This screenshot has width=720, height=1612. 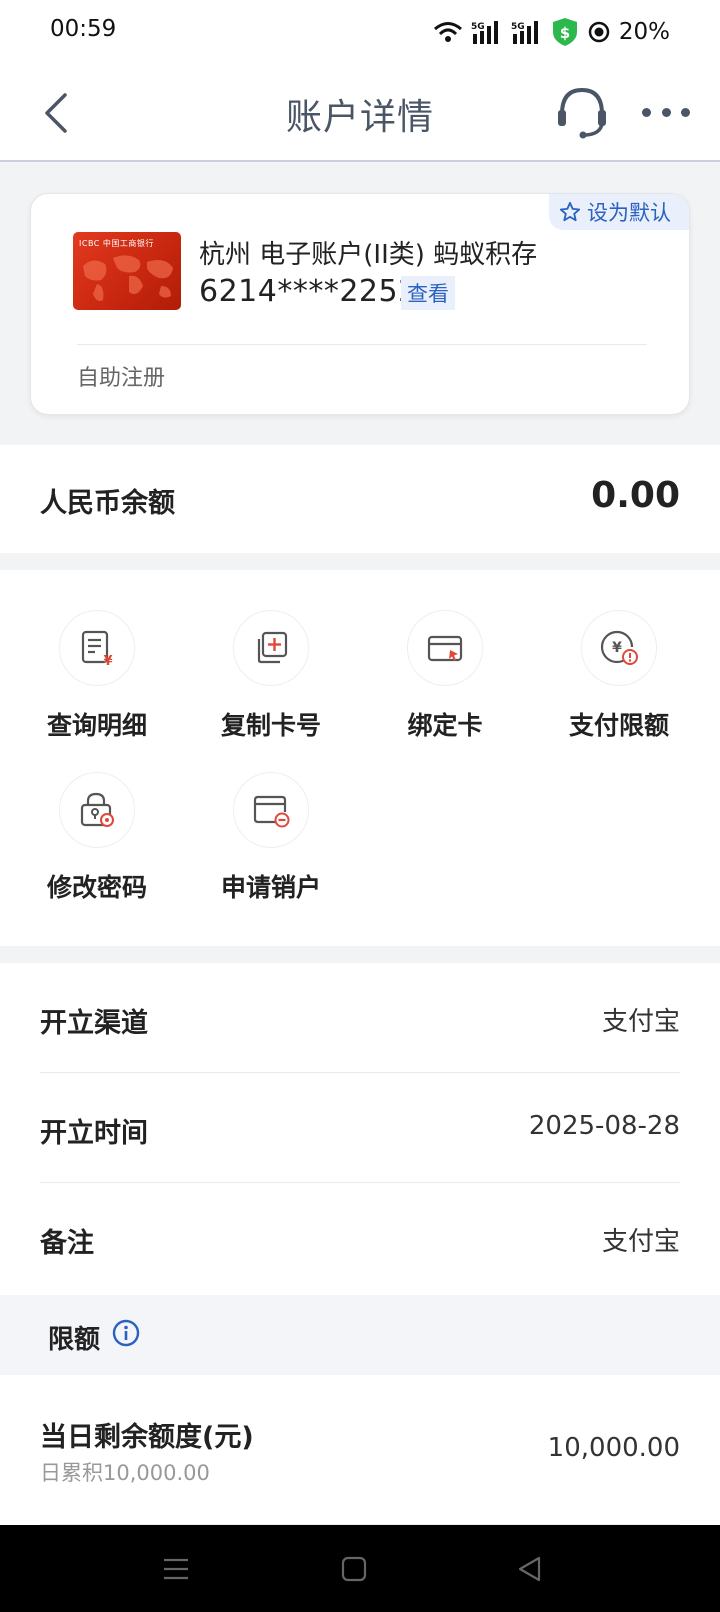 What do you see at coordinates (362, 344) in the screenshot?
I see `divider` at bounding box center [362, 344].